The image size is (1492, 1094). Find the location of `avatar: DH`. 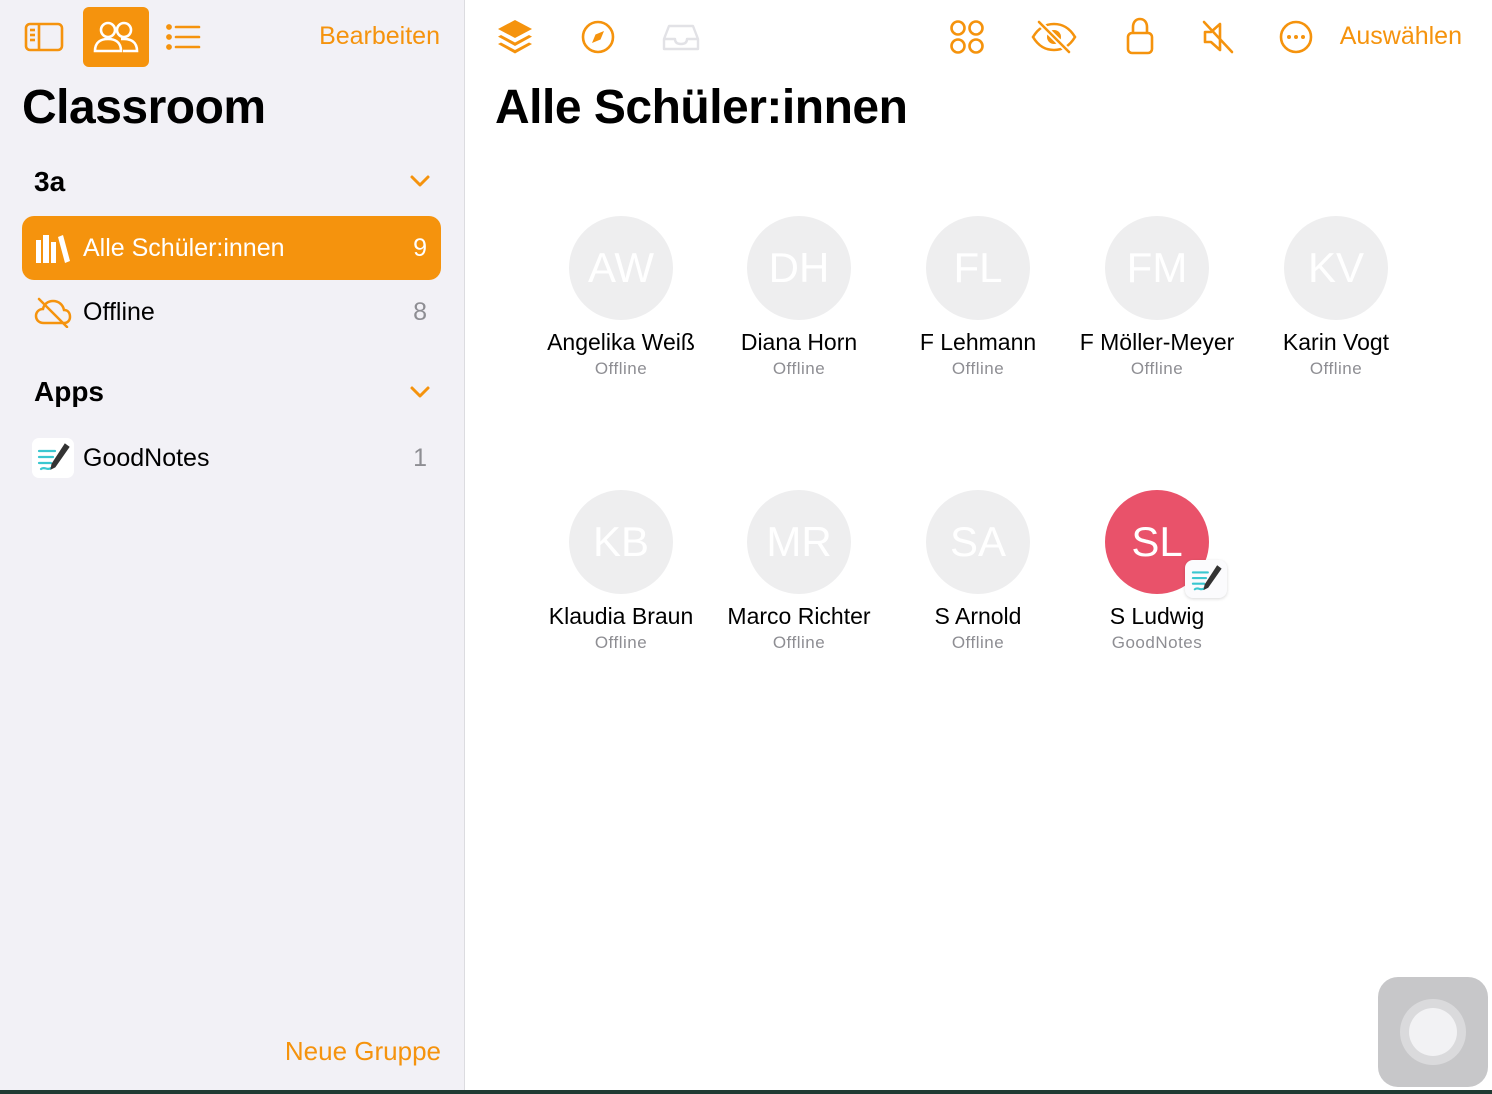

avatar: DH is located at coordinates (799, 268).